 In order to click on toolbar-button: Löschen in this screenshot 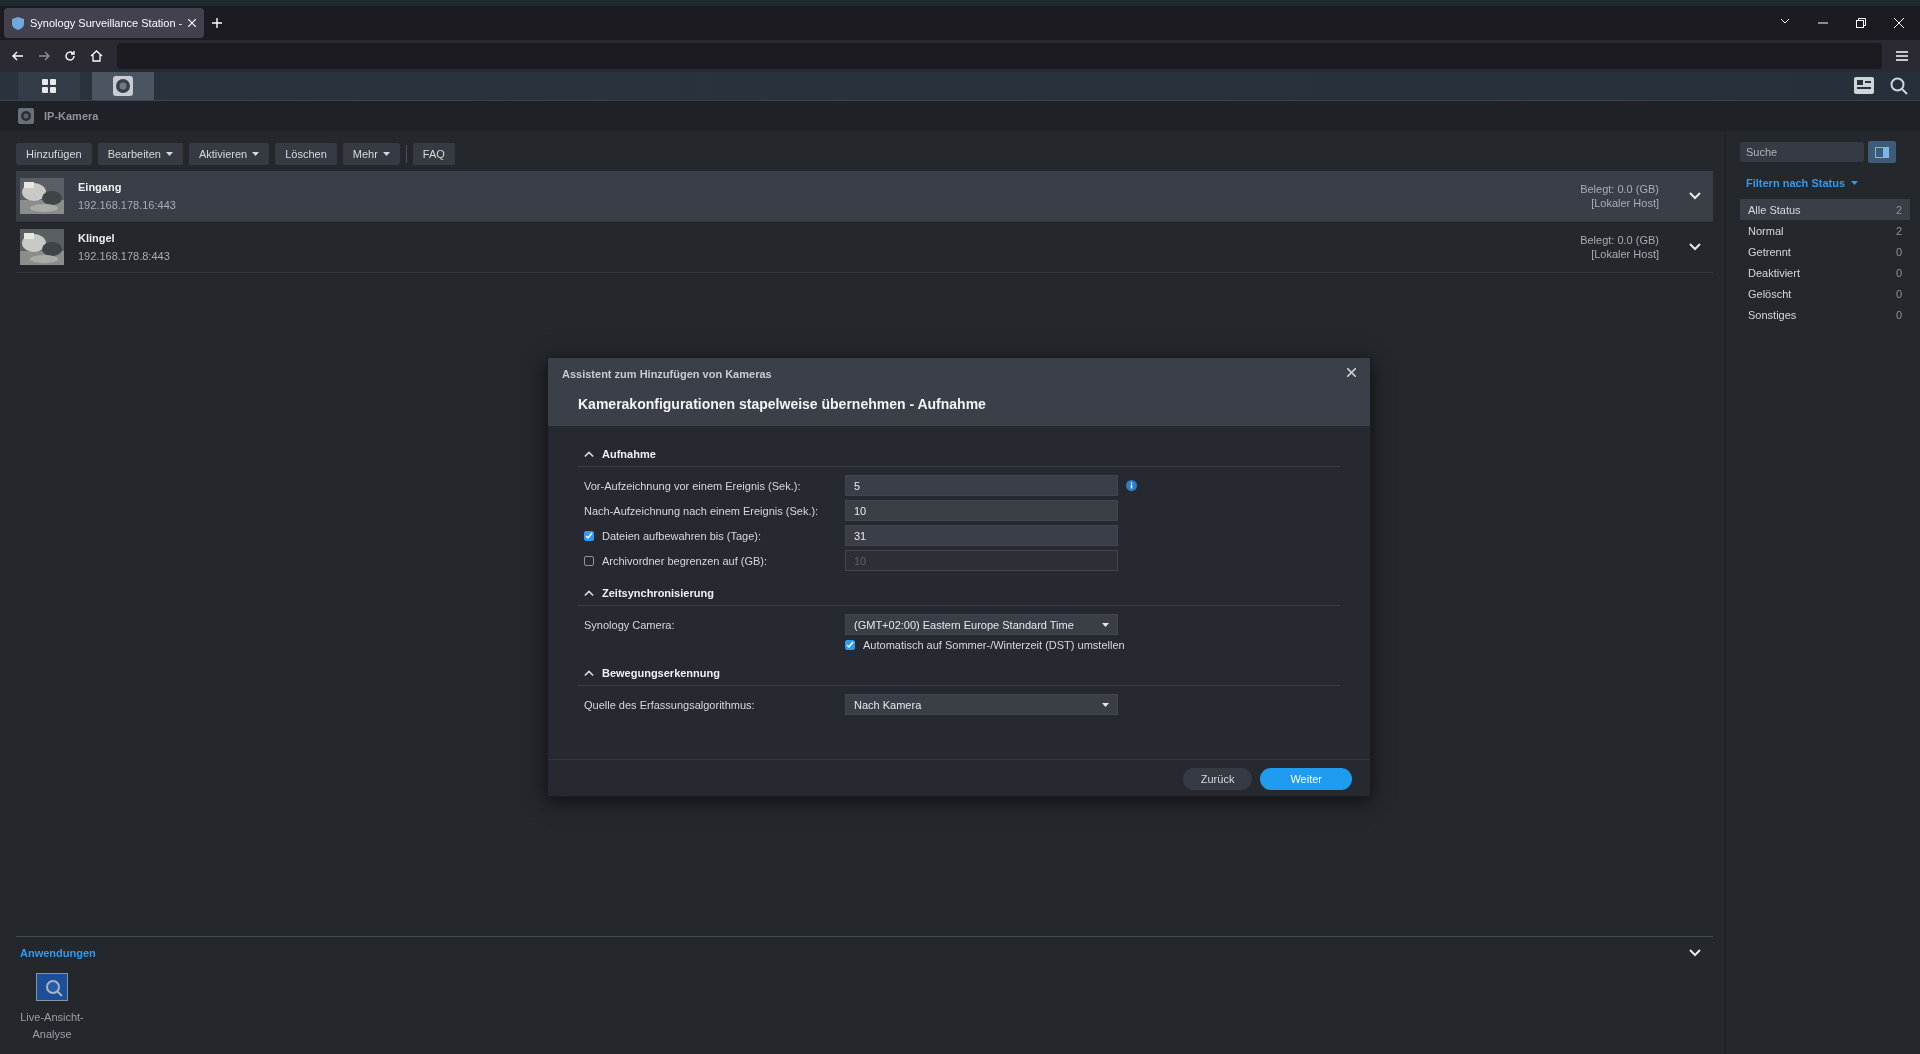, I will do `click(306, 154)`.